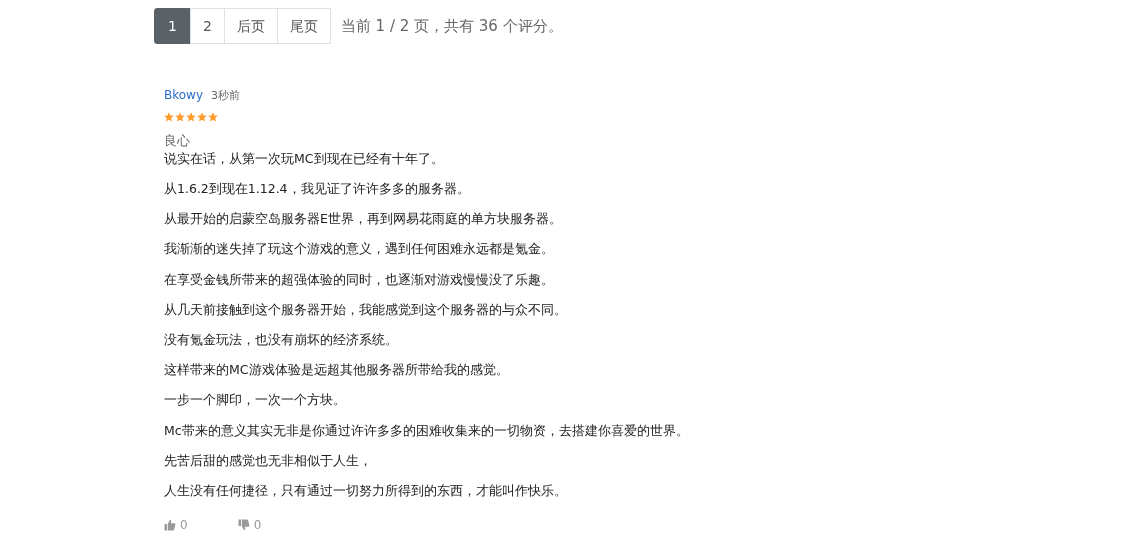 The width and height of the screenshot is (1145, 555). What do you see at coordinates (359, 279) in the screenshot?
I see `review-text: 在享受金钱所带来的超强体验的同时，也逐渐对游戏慢慢没了乐趣。` at bounding box center [359, 279].